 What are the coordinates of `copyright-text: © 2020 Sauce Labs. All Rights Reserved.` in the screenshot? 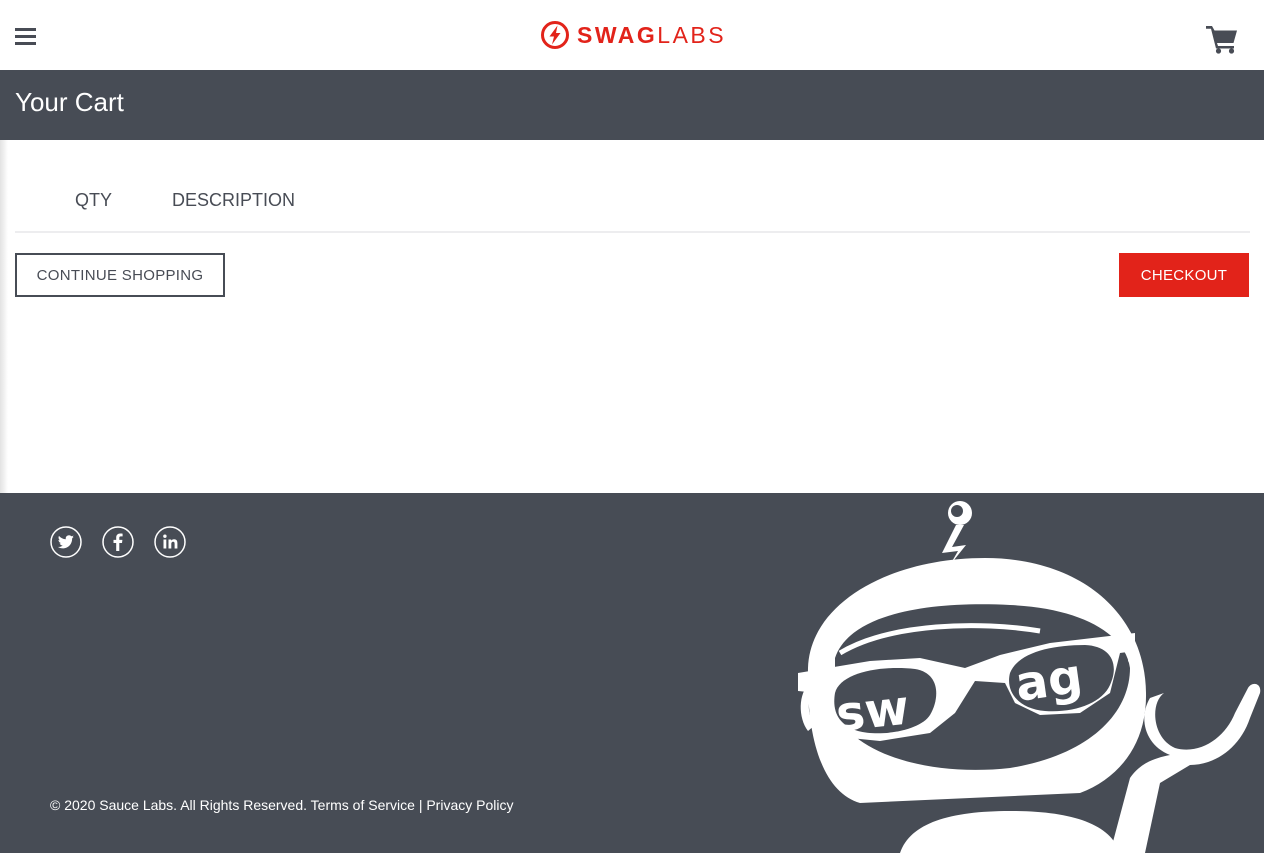 It's located at (179, 805).